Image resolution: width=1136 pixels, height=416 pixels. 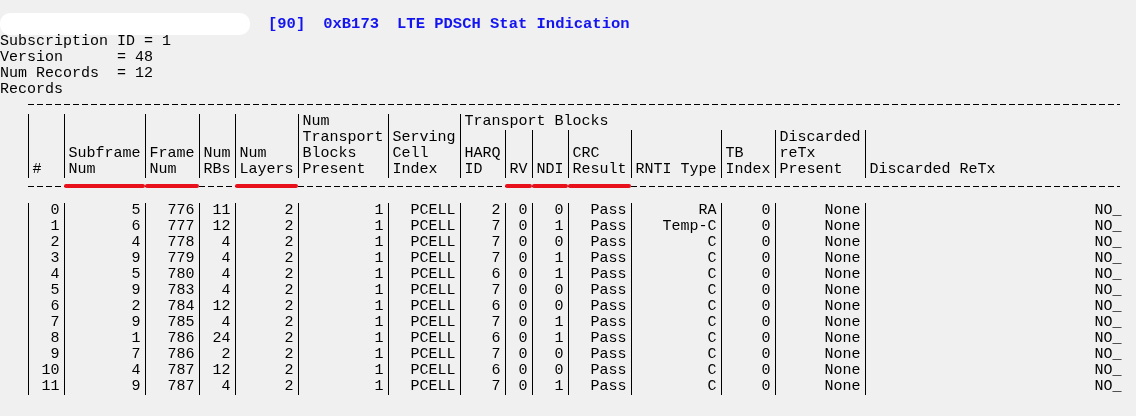 I want to click on column-header: Discarded reTx Present, so click(x=820, y=154).